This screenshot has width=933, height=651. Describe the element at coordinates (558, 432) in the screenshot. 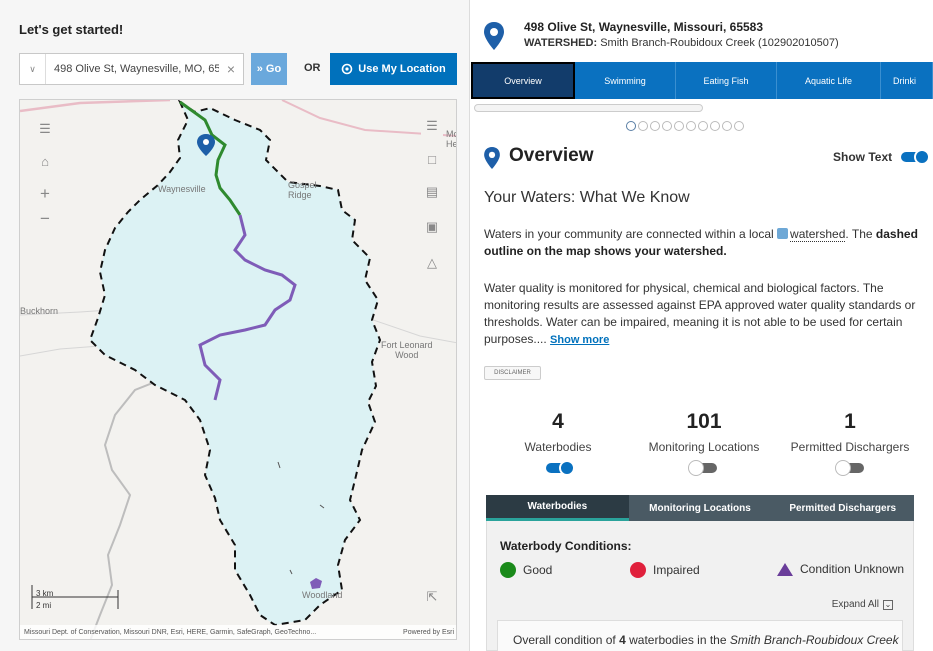

I see `stat-waterbodies: 4 Waterbodies` at that location.